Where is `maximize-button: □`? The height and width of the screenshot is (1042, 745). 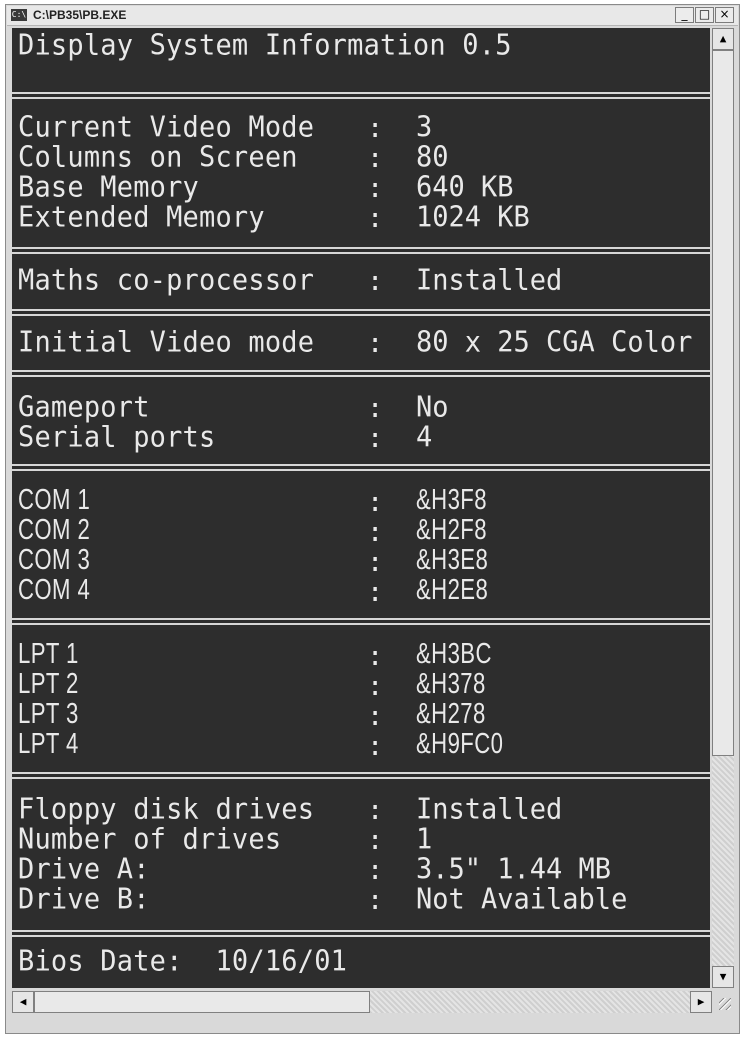
maximize-button: □ is located at coordinates (704, 15).